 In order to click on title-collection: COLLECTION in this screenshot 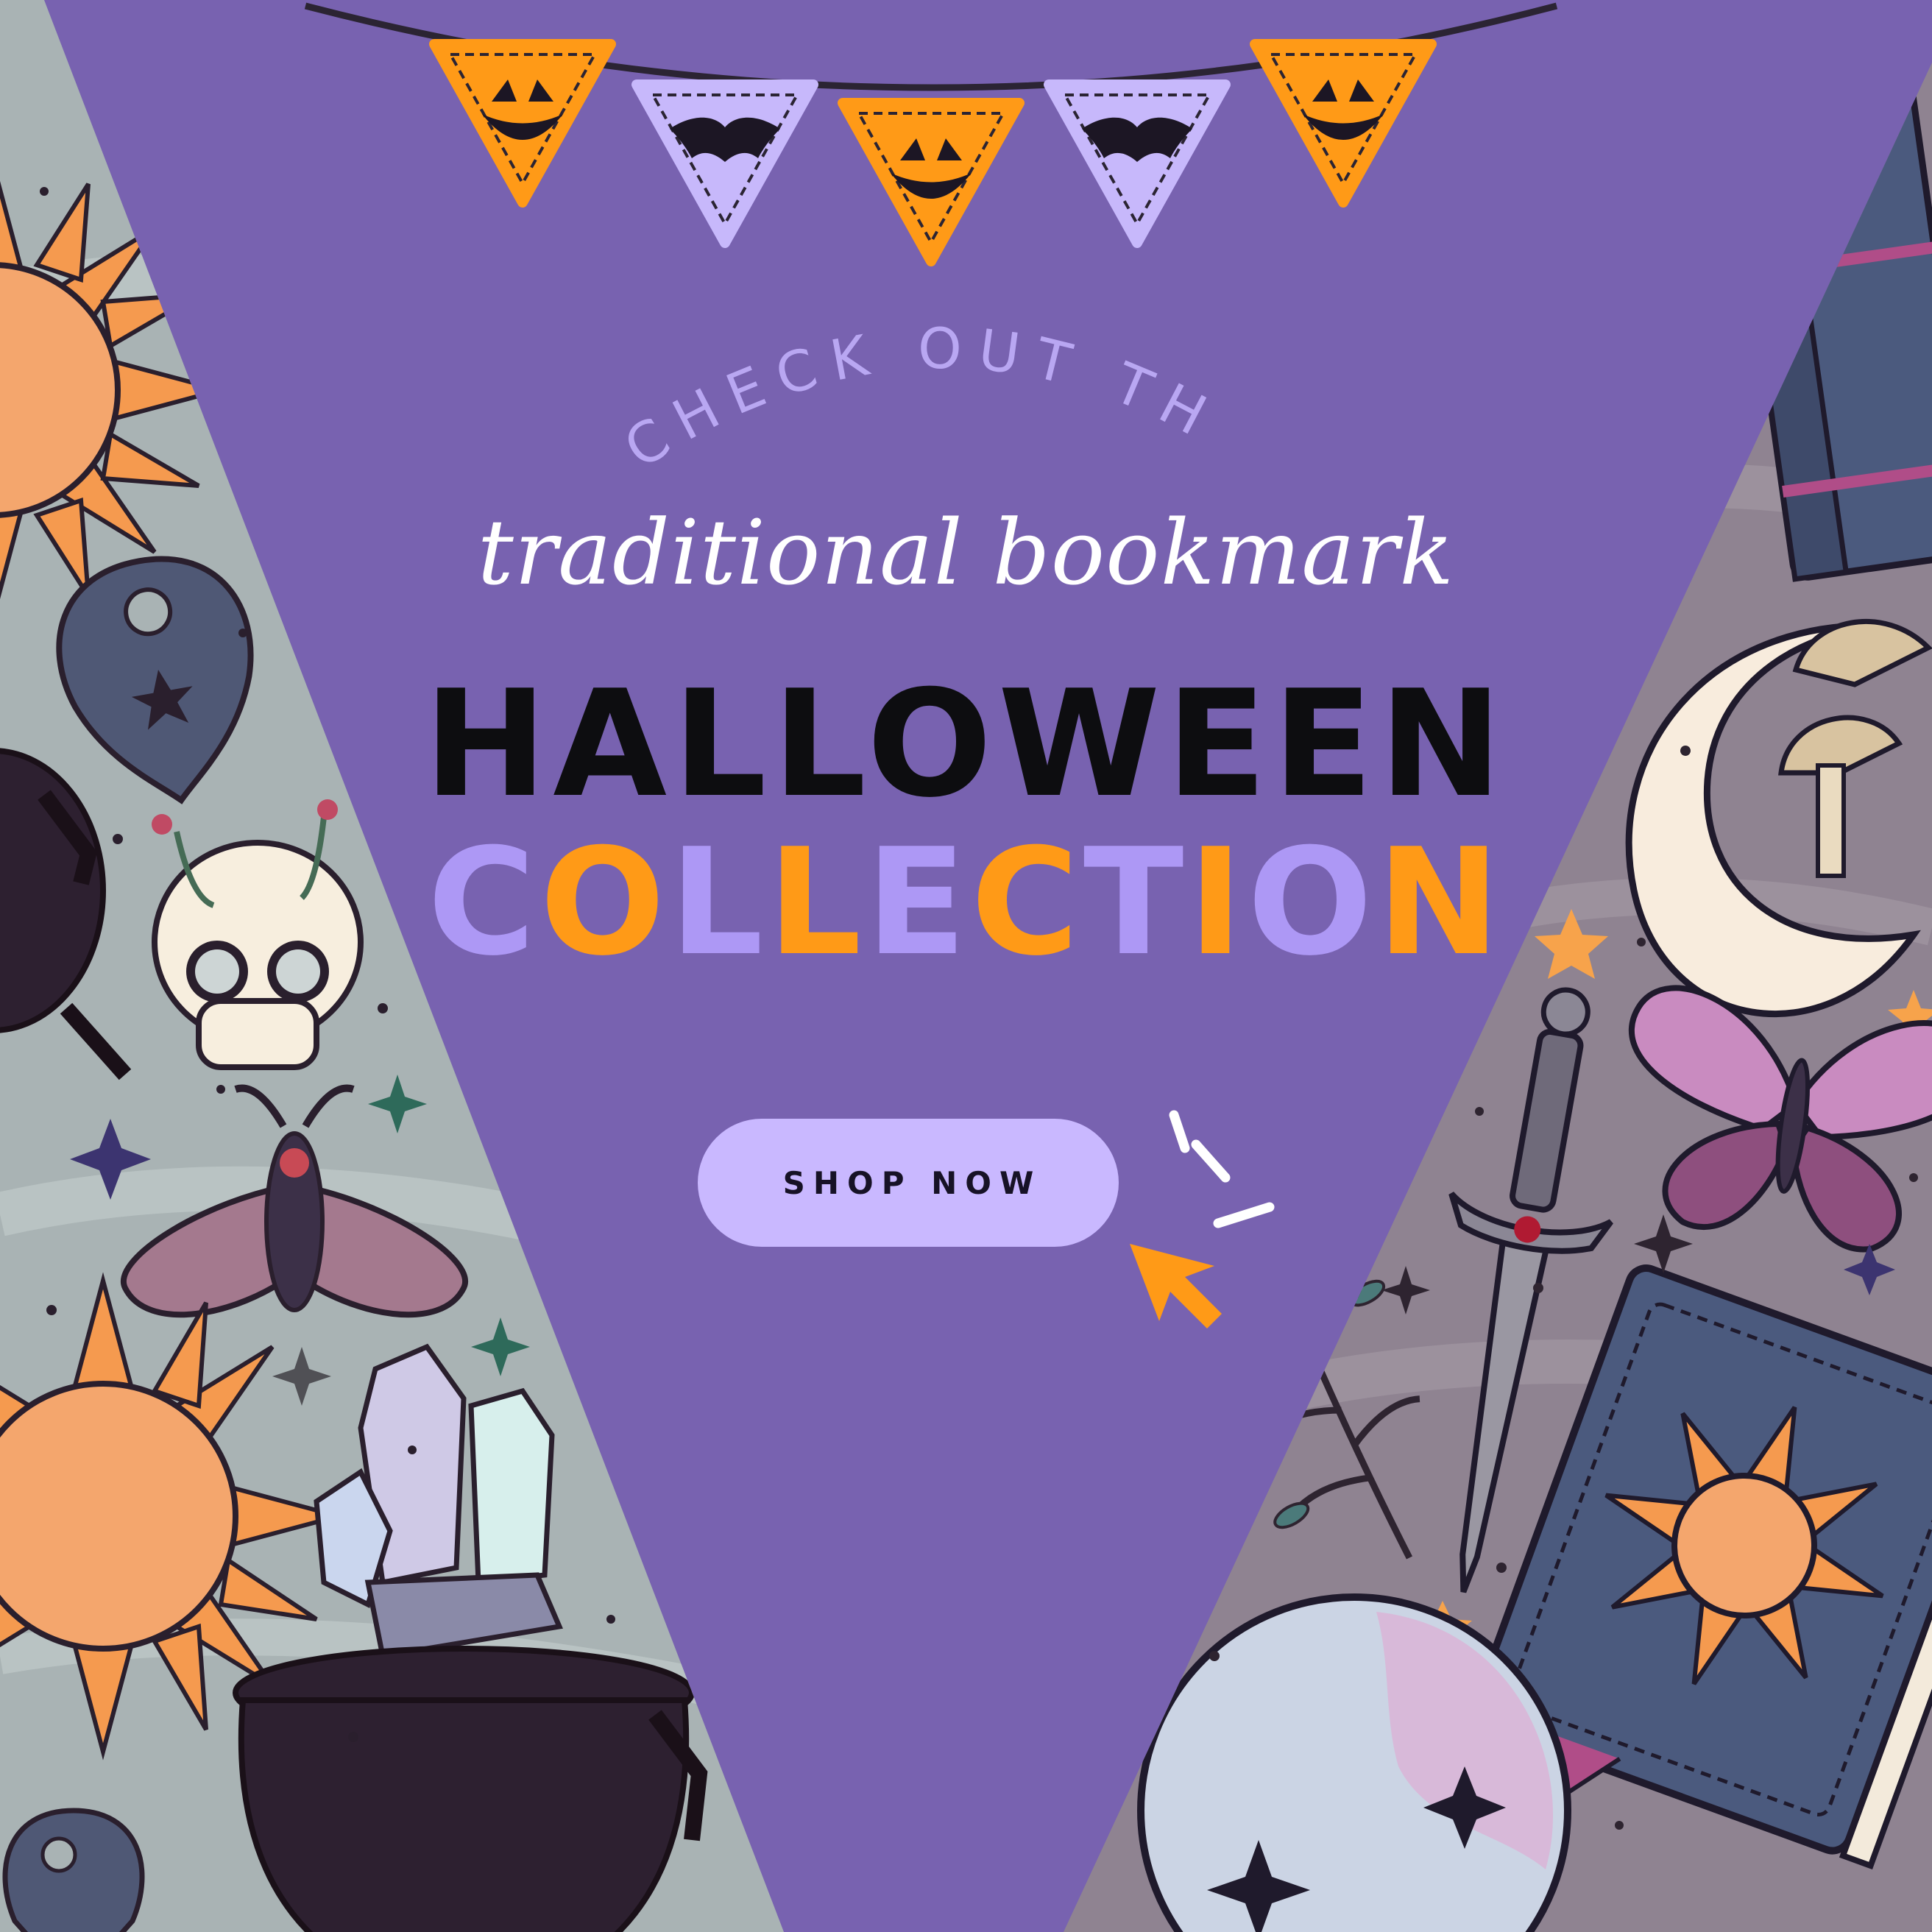, I will do `click(966, 902)`.